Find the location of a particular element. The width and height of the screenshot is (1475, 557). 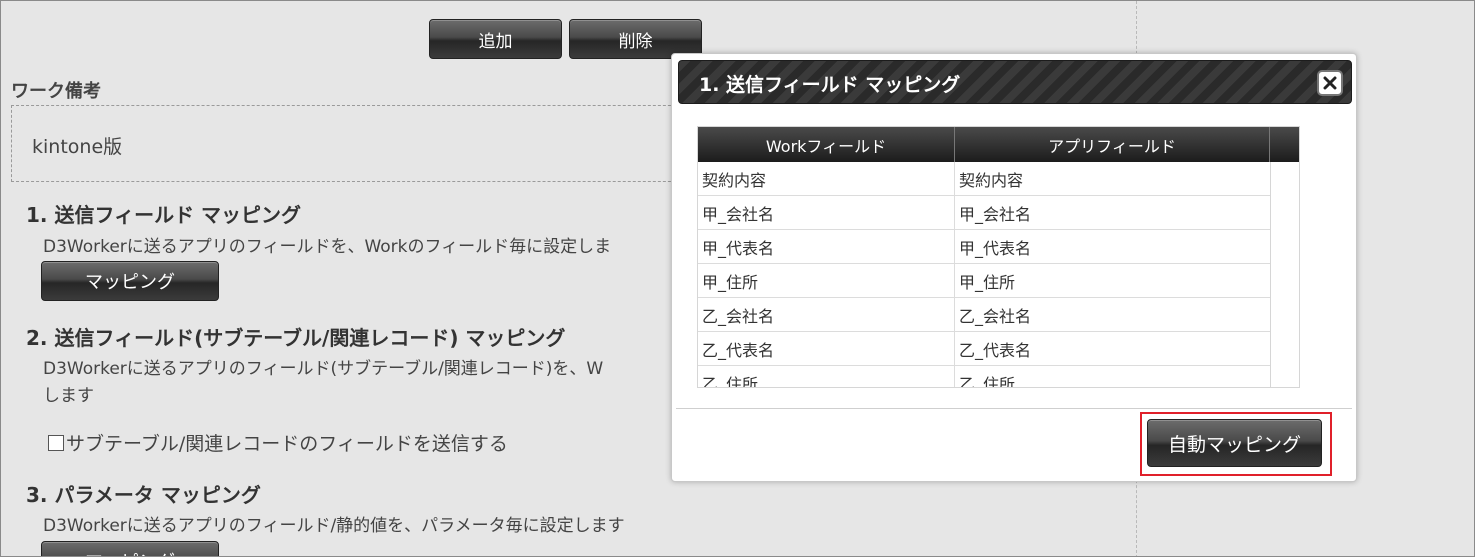

subtable-checkbox-row: サブテーブル/関連レコードのフィールドを送信する is located at coordinates (278, 442).